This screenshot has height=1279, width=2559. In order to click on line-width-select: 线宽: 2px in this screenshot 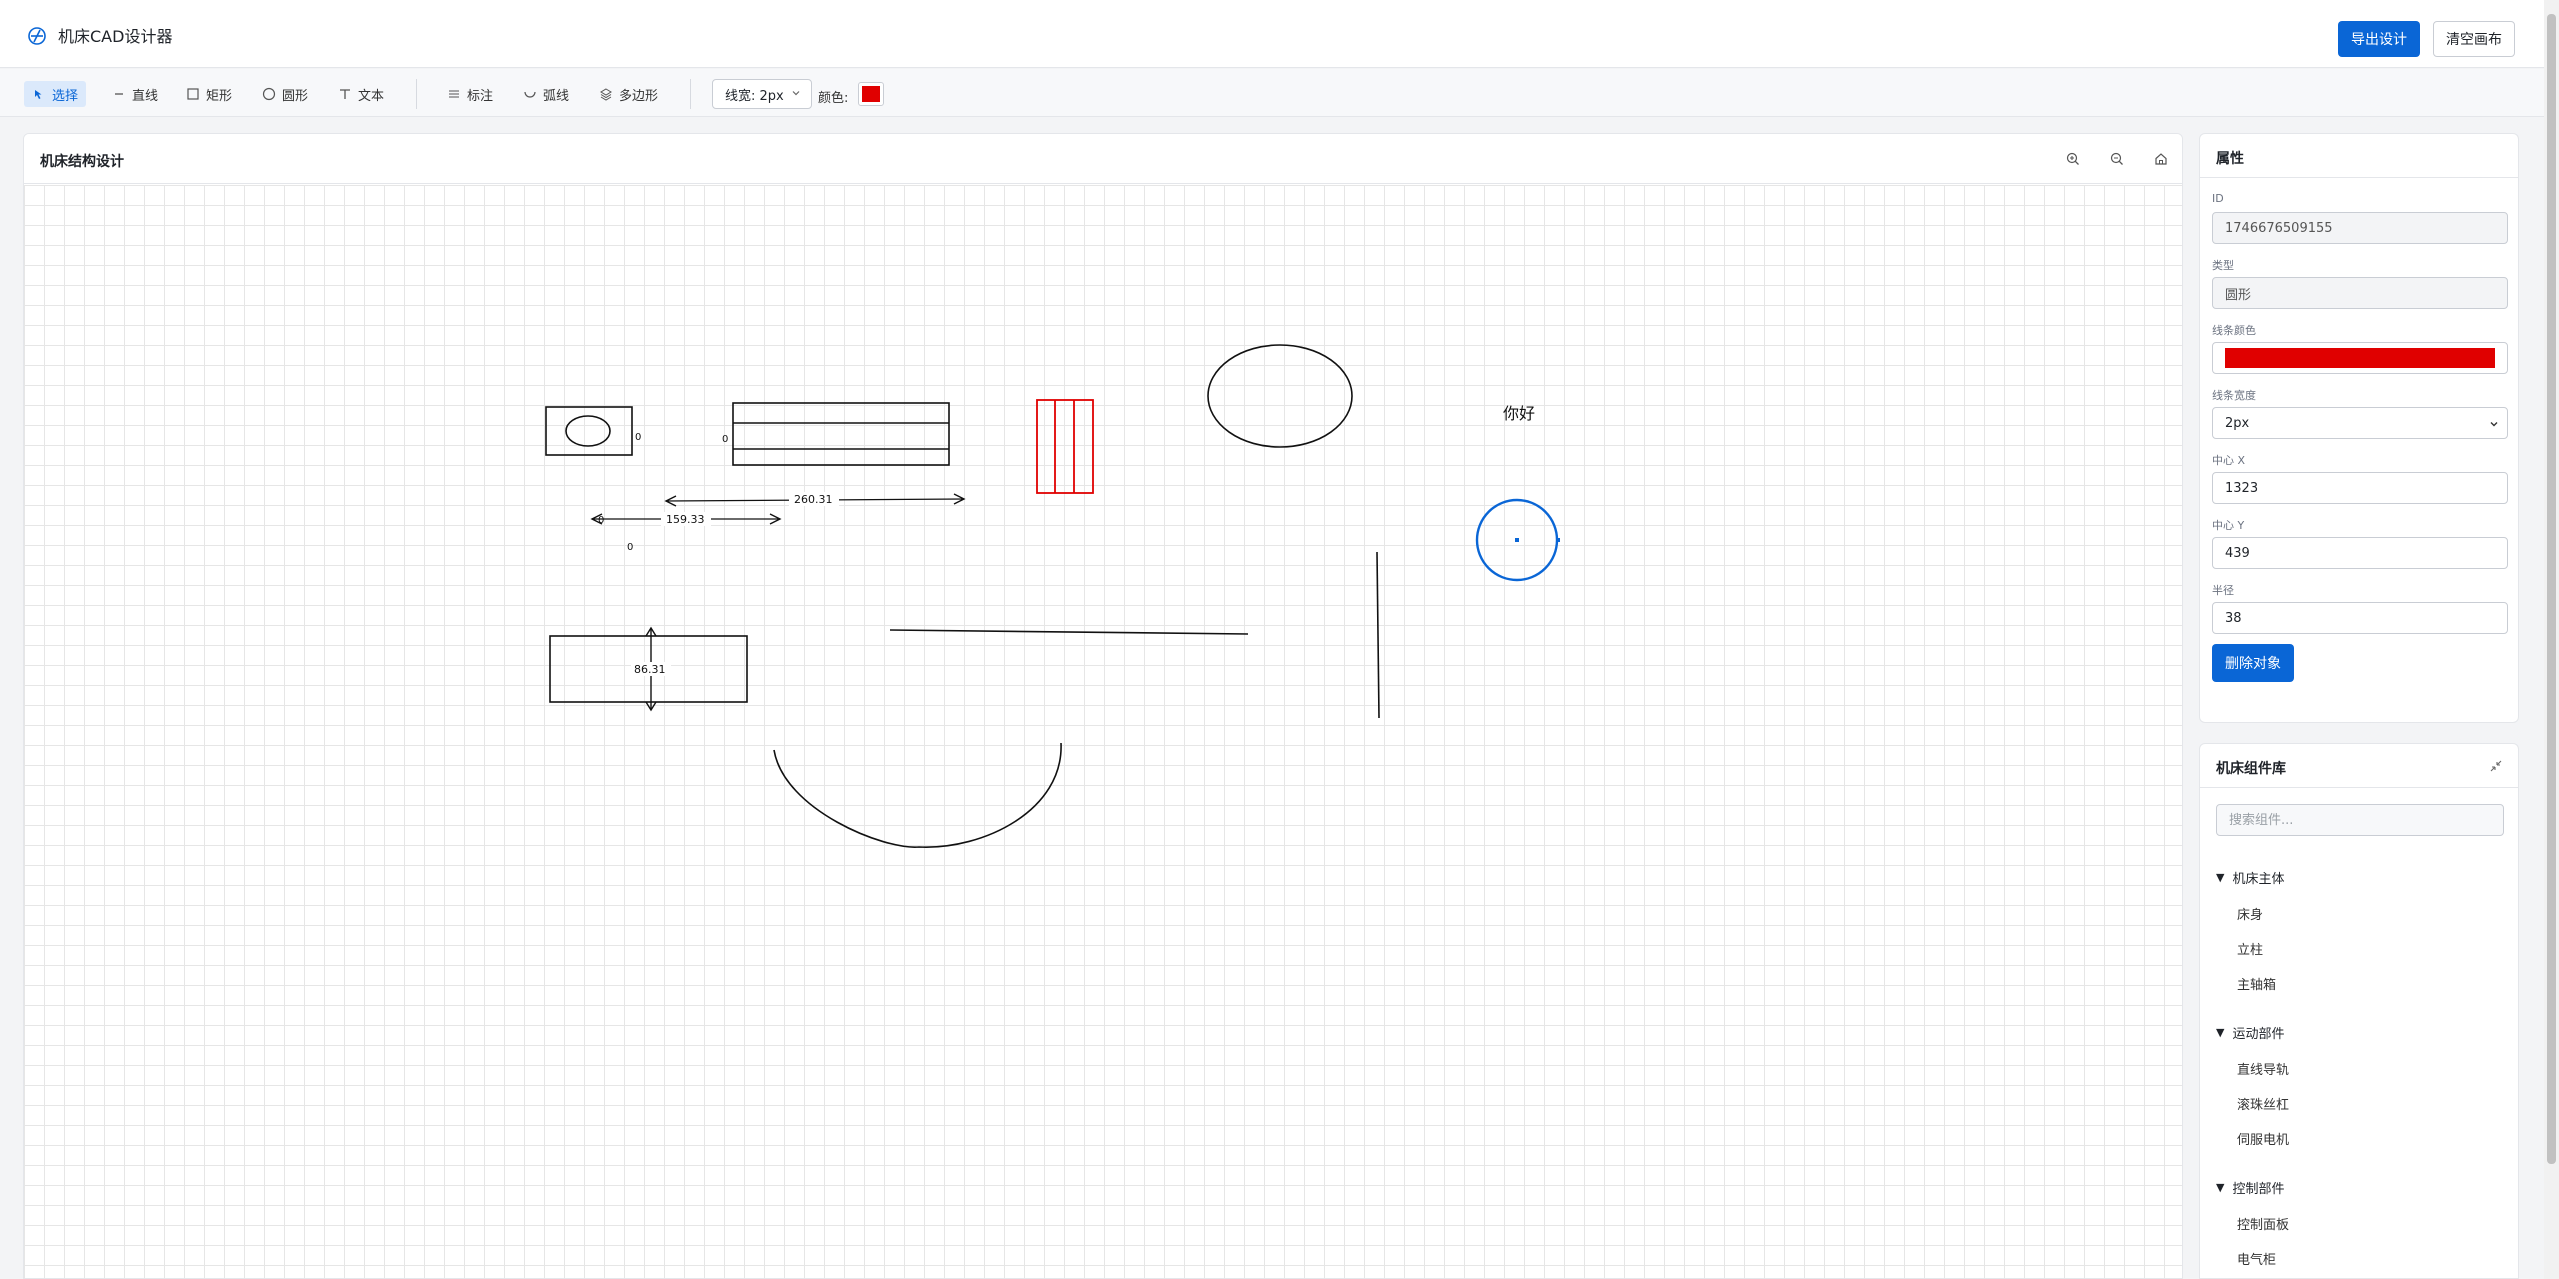, I will do `click(762, 94)`.